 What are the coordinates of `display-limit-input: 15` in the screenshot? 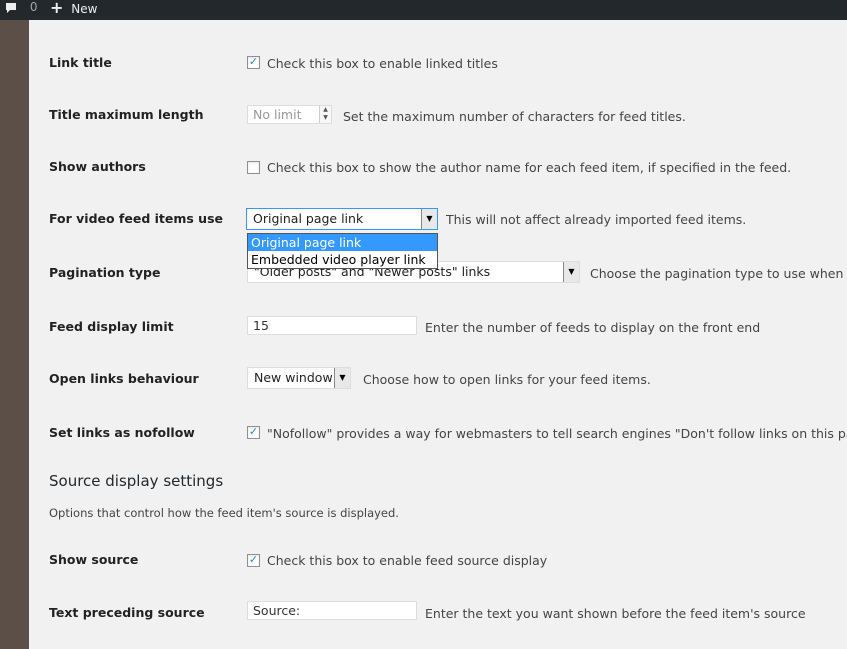 It's located at (332, 325).